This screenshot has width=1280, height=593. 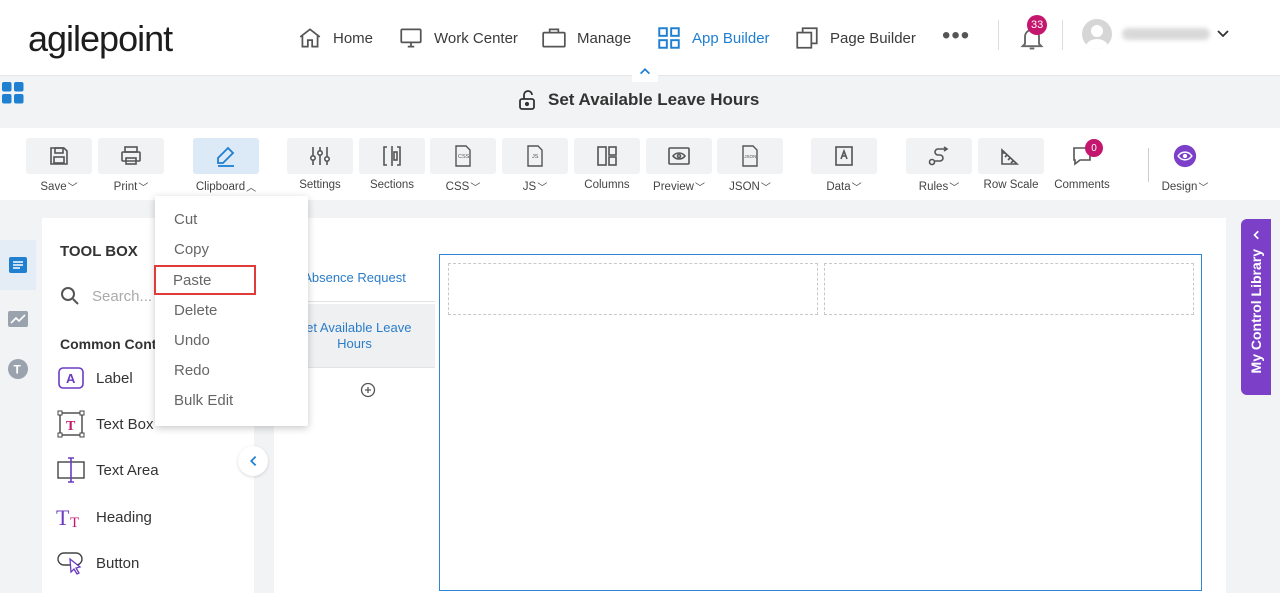 I want to click on nav-manage-label: Manage, so click(x=604, y=38).